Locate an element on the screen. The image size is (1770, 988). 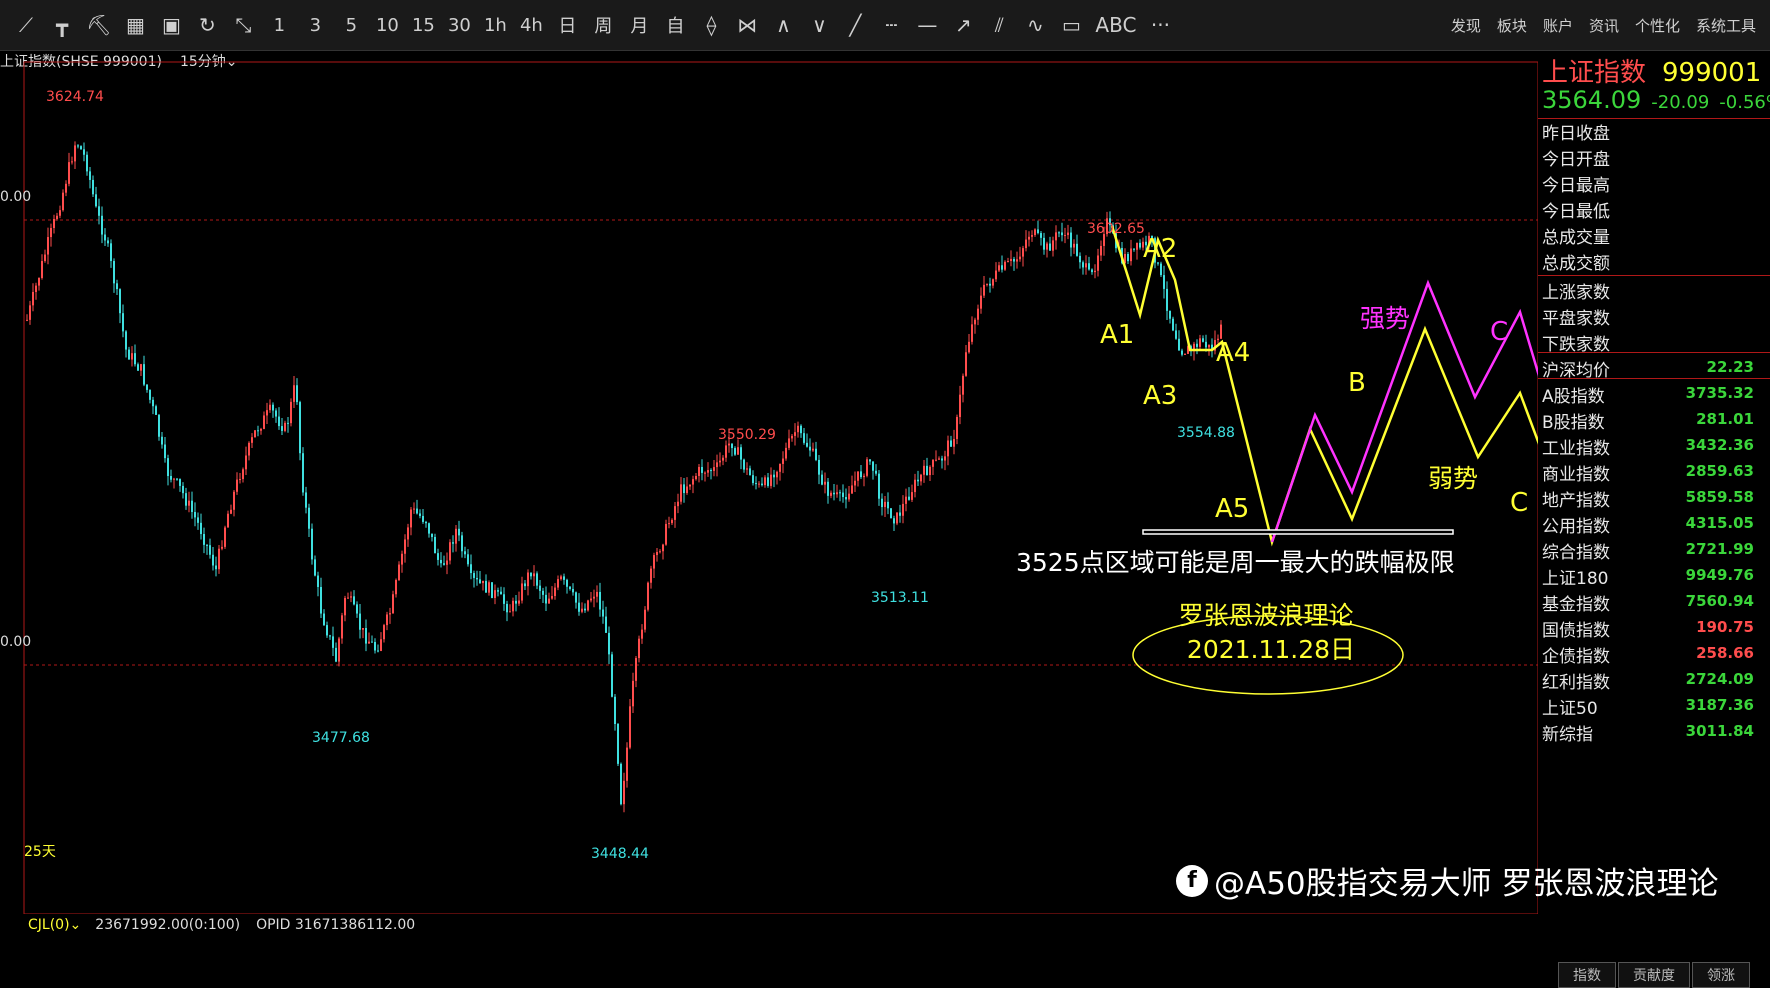
index-name: 上证指数 is located at coordinates (1594, 73).